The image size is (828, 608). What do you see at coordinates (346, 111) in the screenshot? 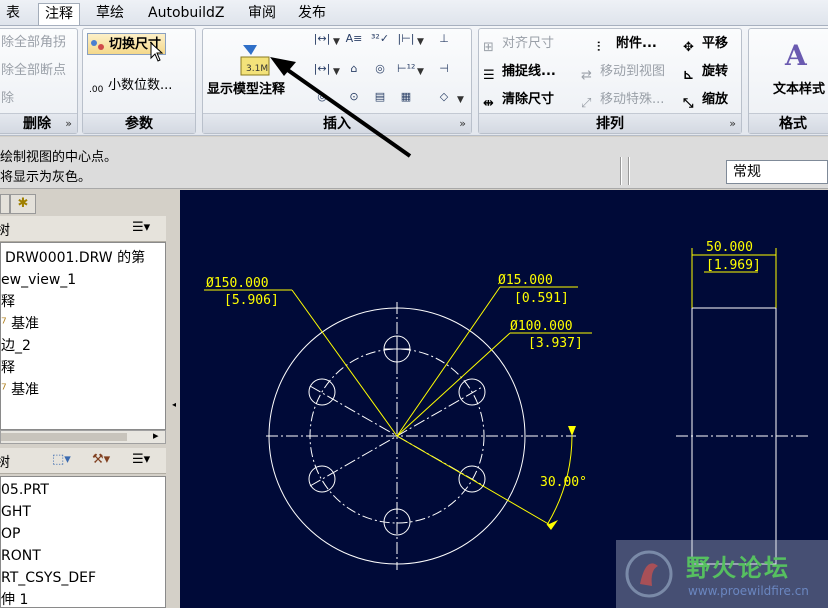
I see `tutorial-arrow-line` at bounding box center [346, 111].